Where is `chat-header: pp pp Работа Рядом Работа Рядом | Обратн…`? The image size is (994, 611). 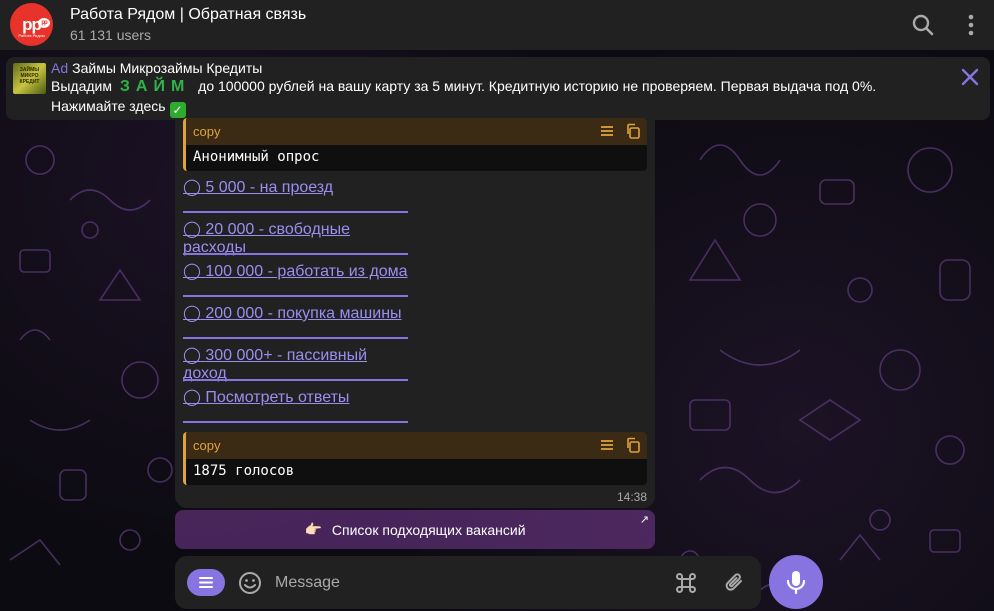
chat-header: pp pp Работа Рядом Работа Рядом | Обратн… is located at coordinates (497, 25).